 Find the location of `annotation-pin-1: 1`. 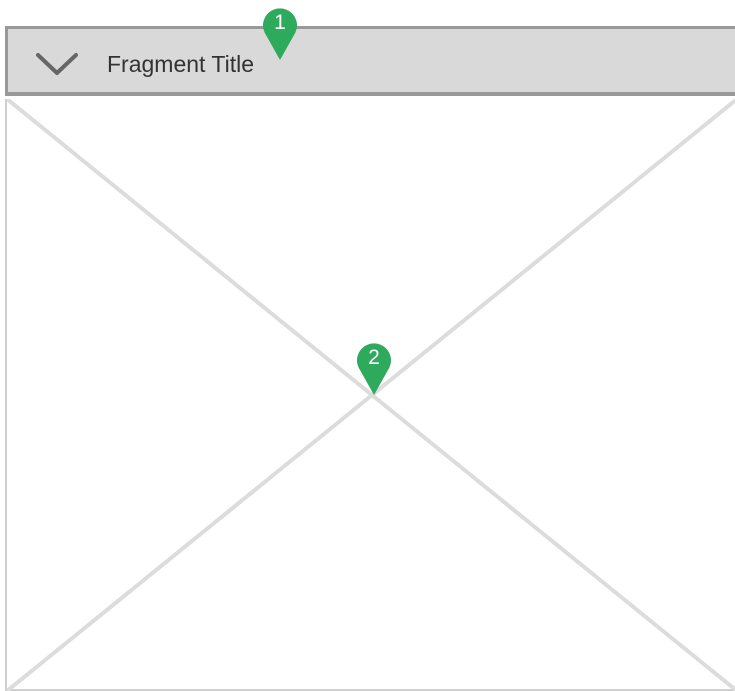

annotation-pin-1: 1 is located at coordinates (280, 33).